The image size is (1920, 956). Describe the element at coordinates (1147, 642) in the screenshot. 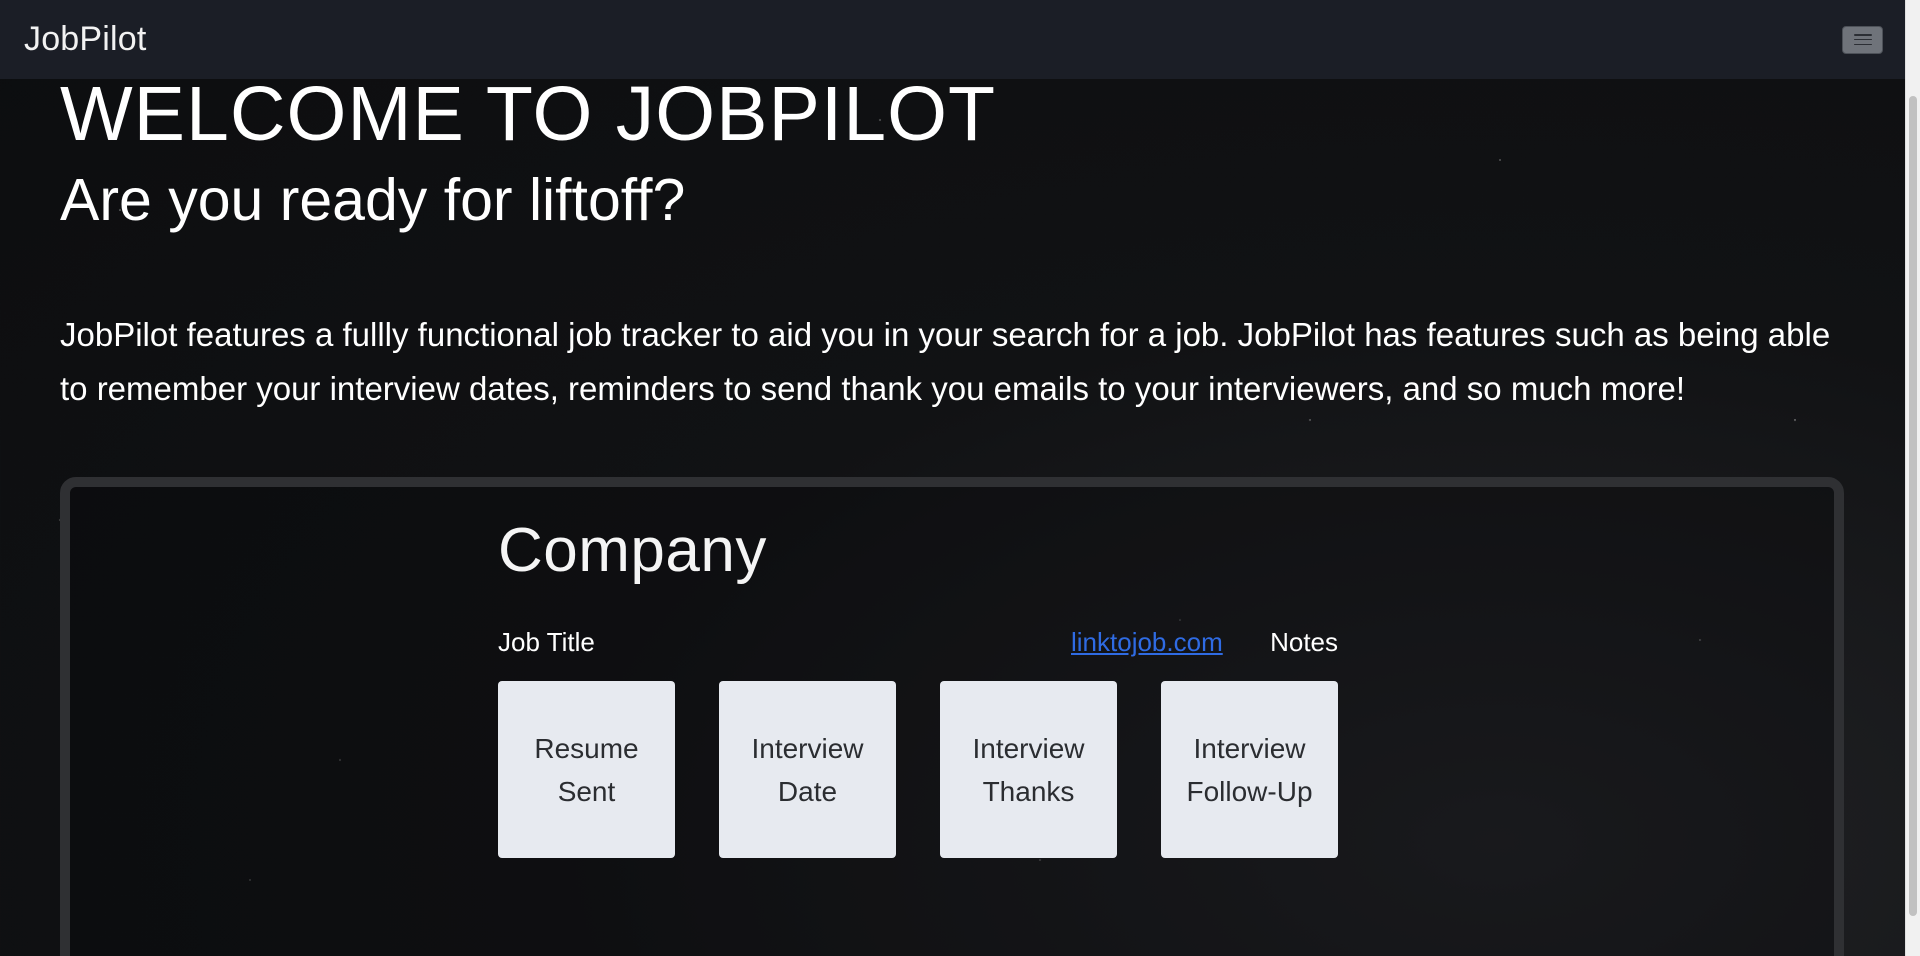

I see `job-link: linktojob.com` at that location.